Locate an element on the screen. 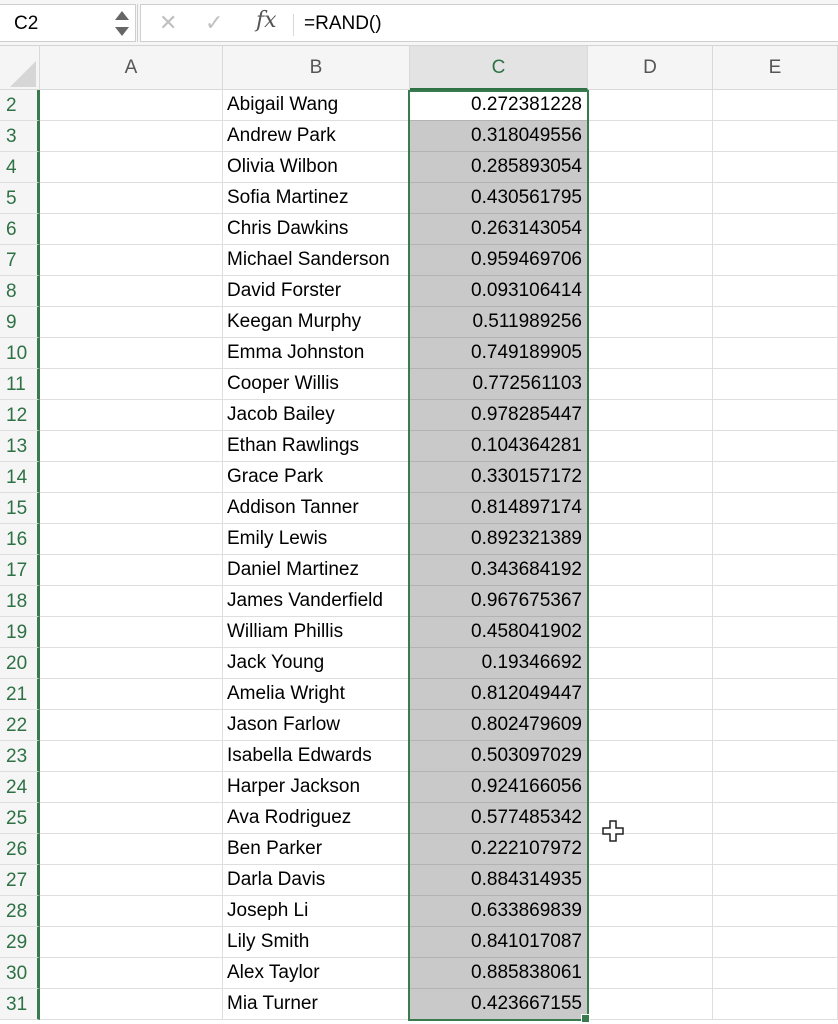 The image size is (838, 1024). cell-random-value: 0.802479609 is located at coordinates (499, 725).